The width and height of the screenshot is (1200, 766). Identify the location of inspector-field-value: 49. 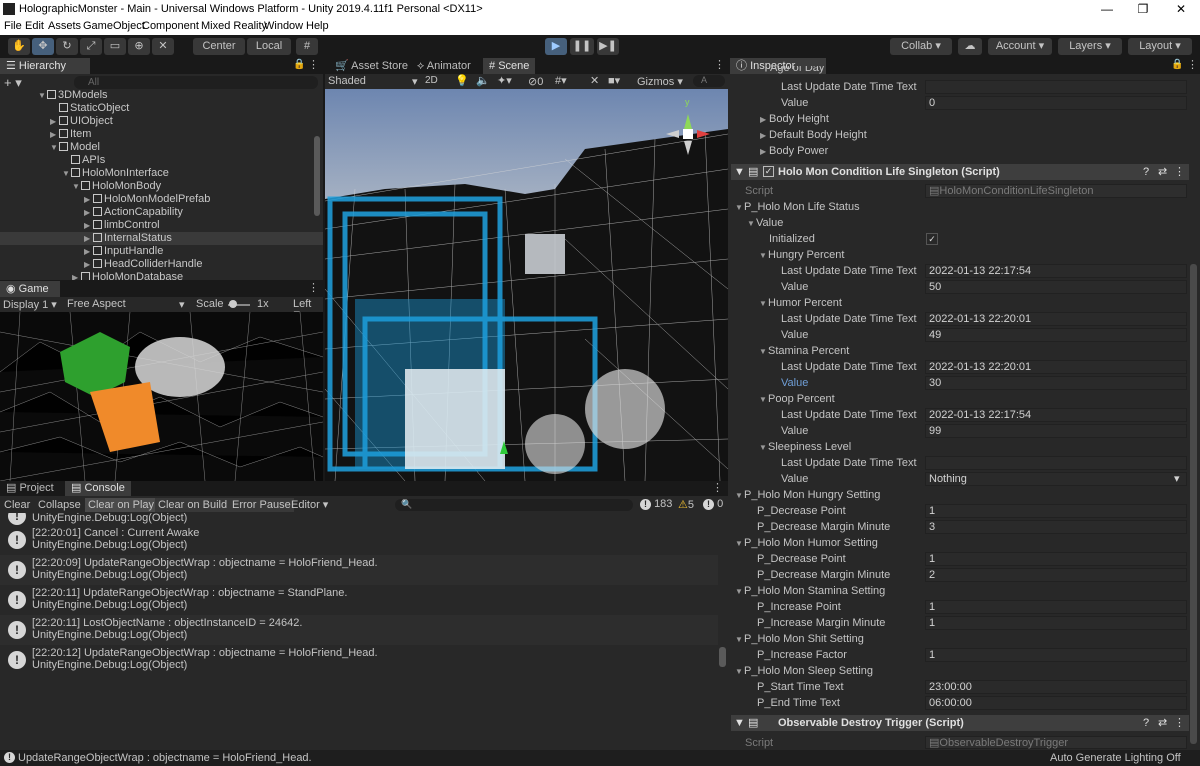
(1056, 335).